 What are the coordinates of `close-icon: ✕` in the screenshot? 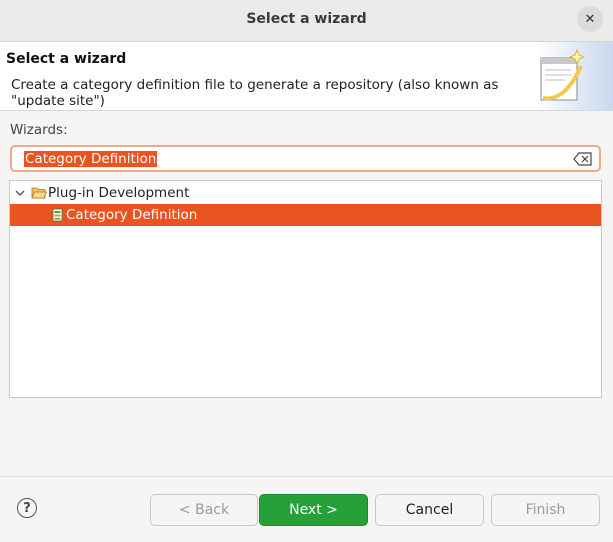 It's located at (590, 19).